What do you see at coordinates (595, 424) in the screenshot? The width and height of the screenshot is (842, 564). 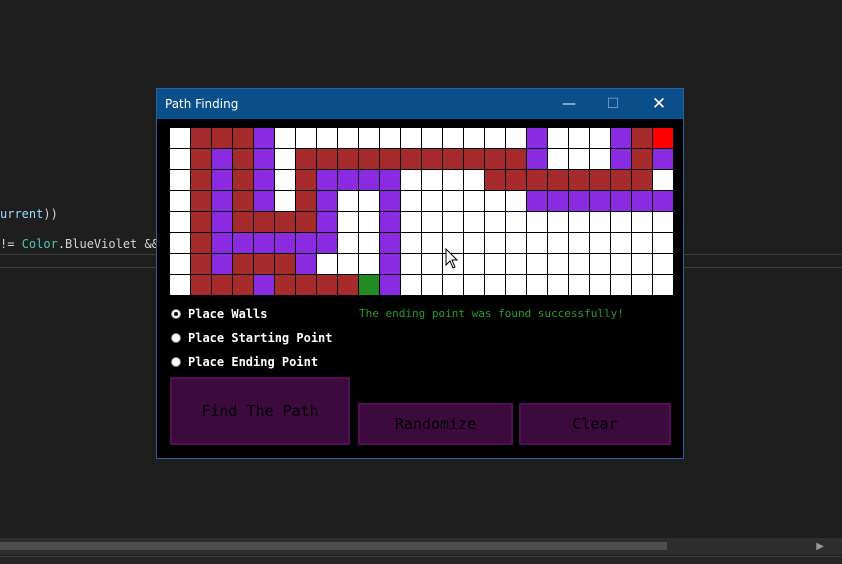 I see `clear-button: Clear` at bounding box center [595, 424].